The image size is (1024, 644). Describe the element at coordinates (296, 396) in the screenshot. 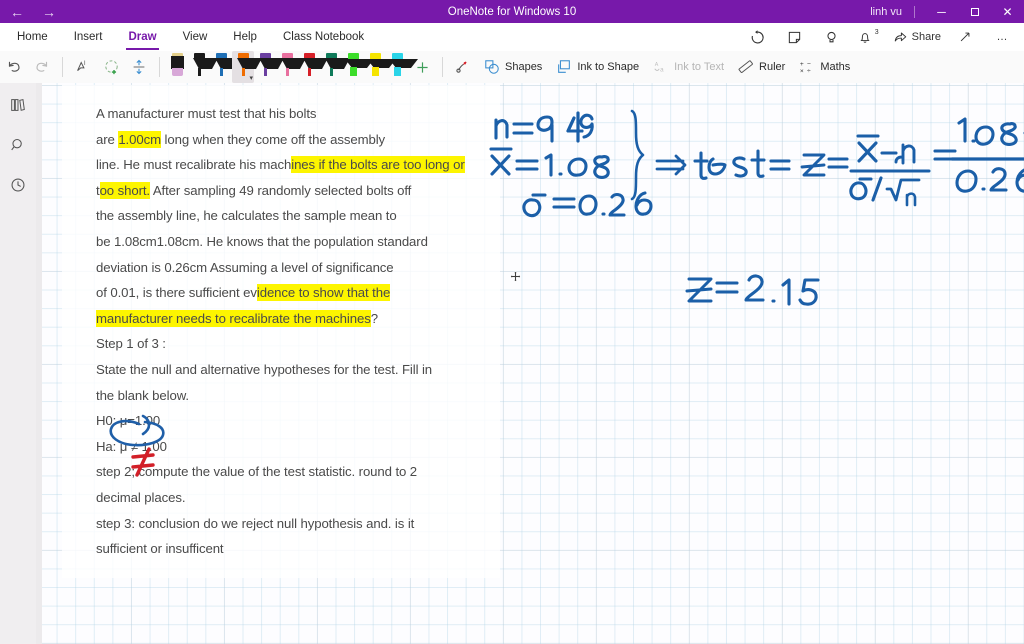

I see `note-line: the blank below.` at that location.